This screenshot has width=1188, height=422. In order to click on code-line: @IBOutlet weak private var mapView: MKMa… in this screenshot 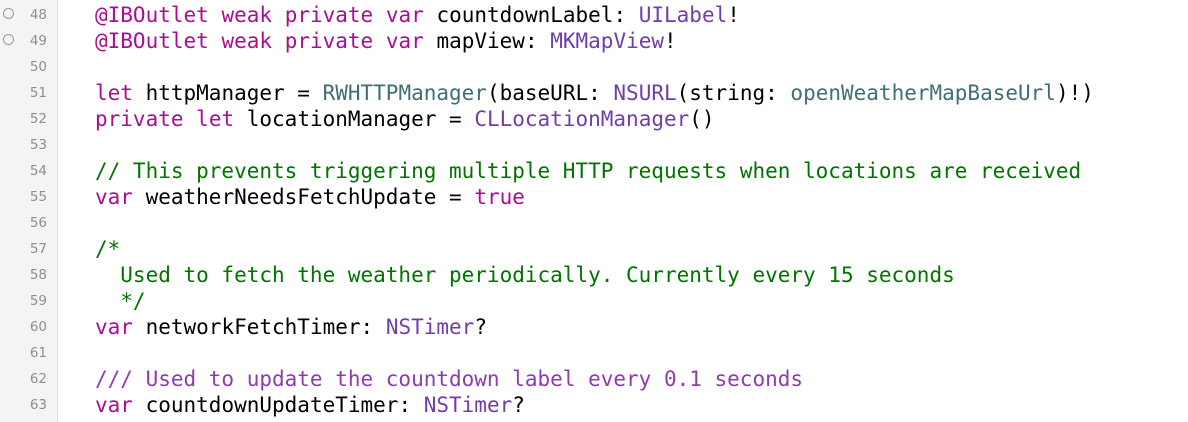, I will do `click(641, 41)`.